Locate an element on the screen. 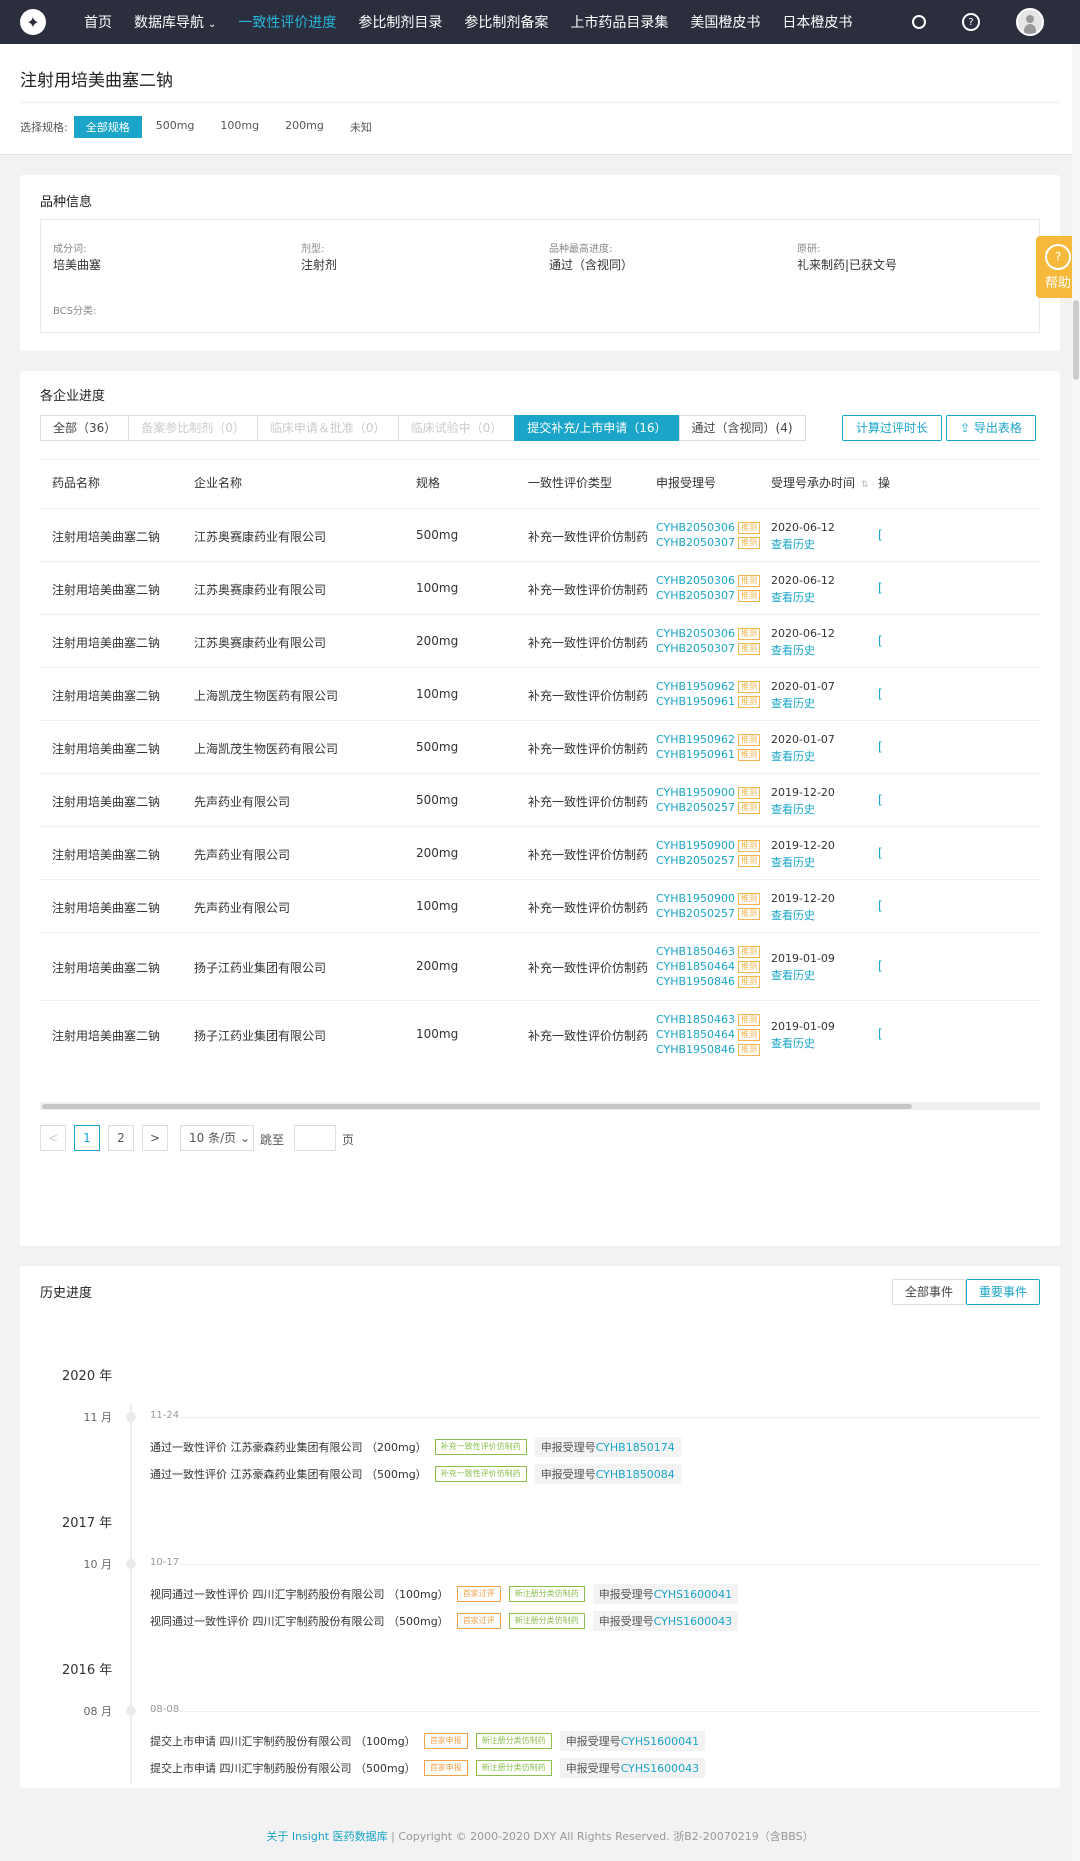 The width and height of the screenshot is (1080, 1861). page-button: 1 is located at coordinates (87, 1138).